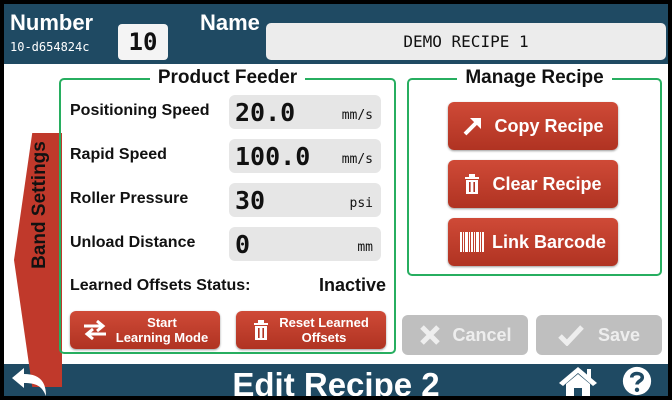 The width and height of the screenshot is (672, 400). Describe the element at coordinates (243, 244) in the screenshot. I see `unload-distance-value: 0` at that location.